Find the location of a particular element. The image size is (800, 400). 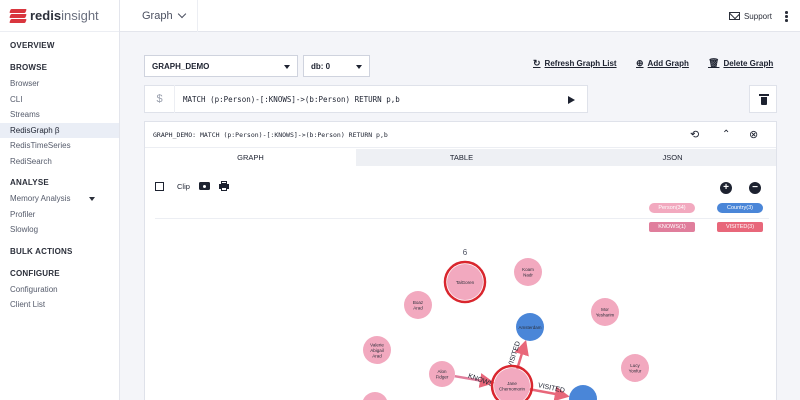

module-selector: Graph is located at coordinates (159, 16).